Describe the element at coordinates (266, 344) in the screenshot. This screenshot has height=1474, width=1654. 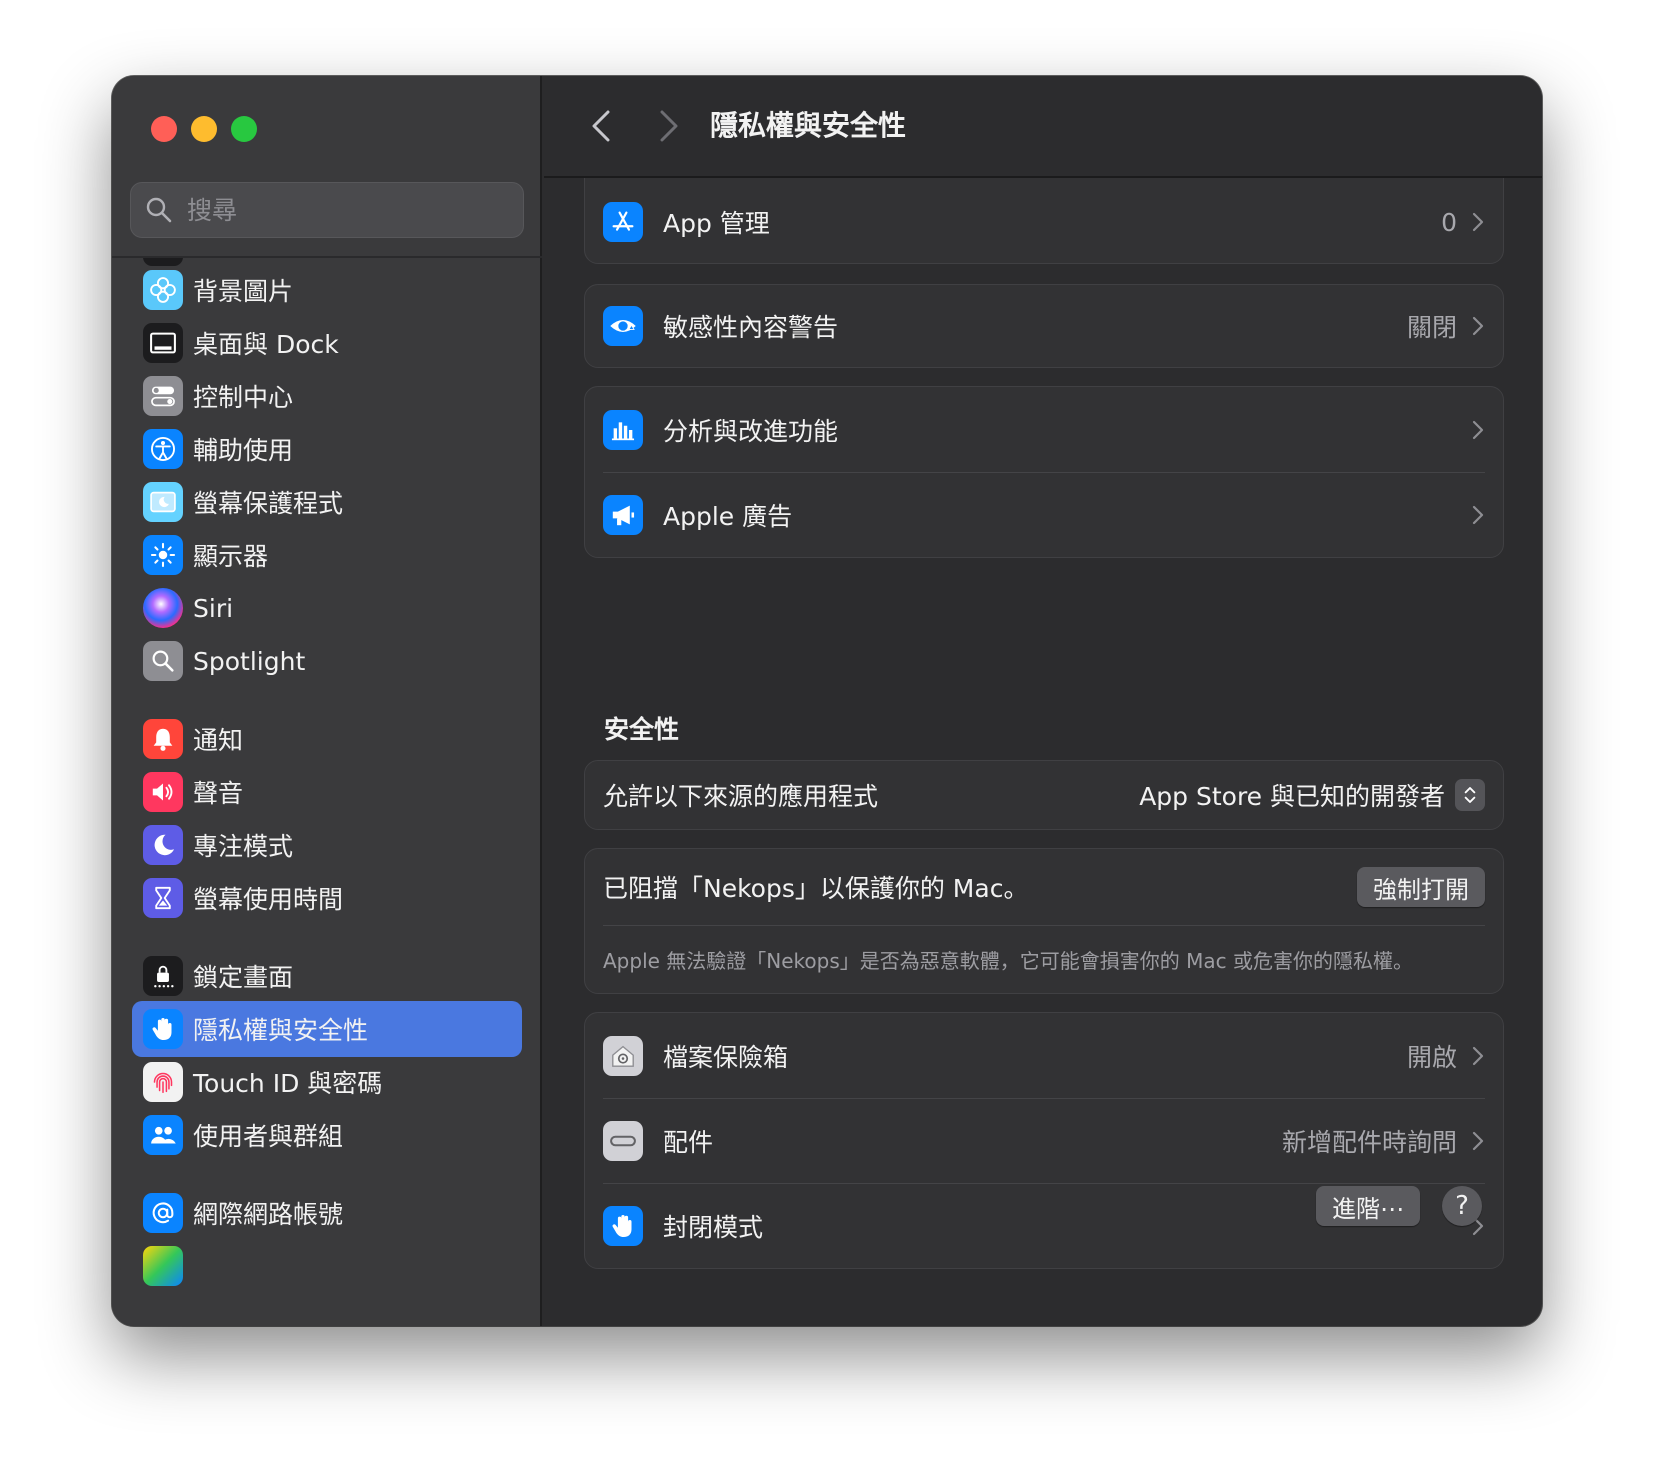
I see `sidebar-item-label: 桌面與 Dock` at that location.